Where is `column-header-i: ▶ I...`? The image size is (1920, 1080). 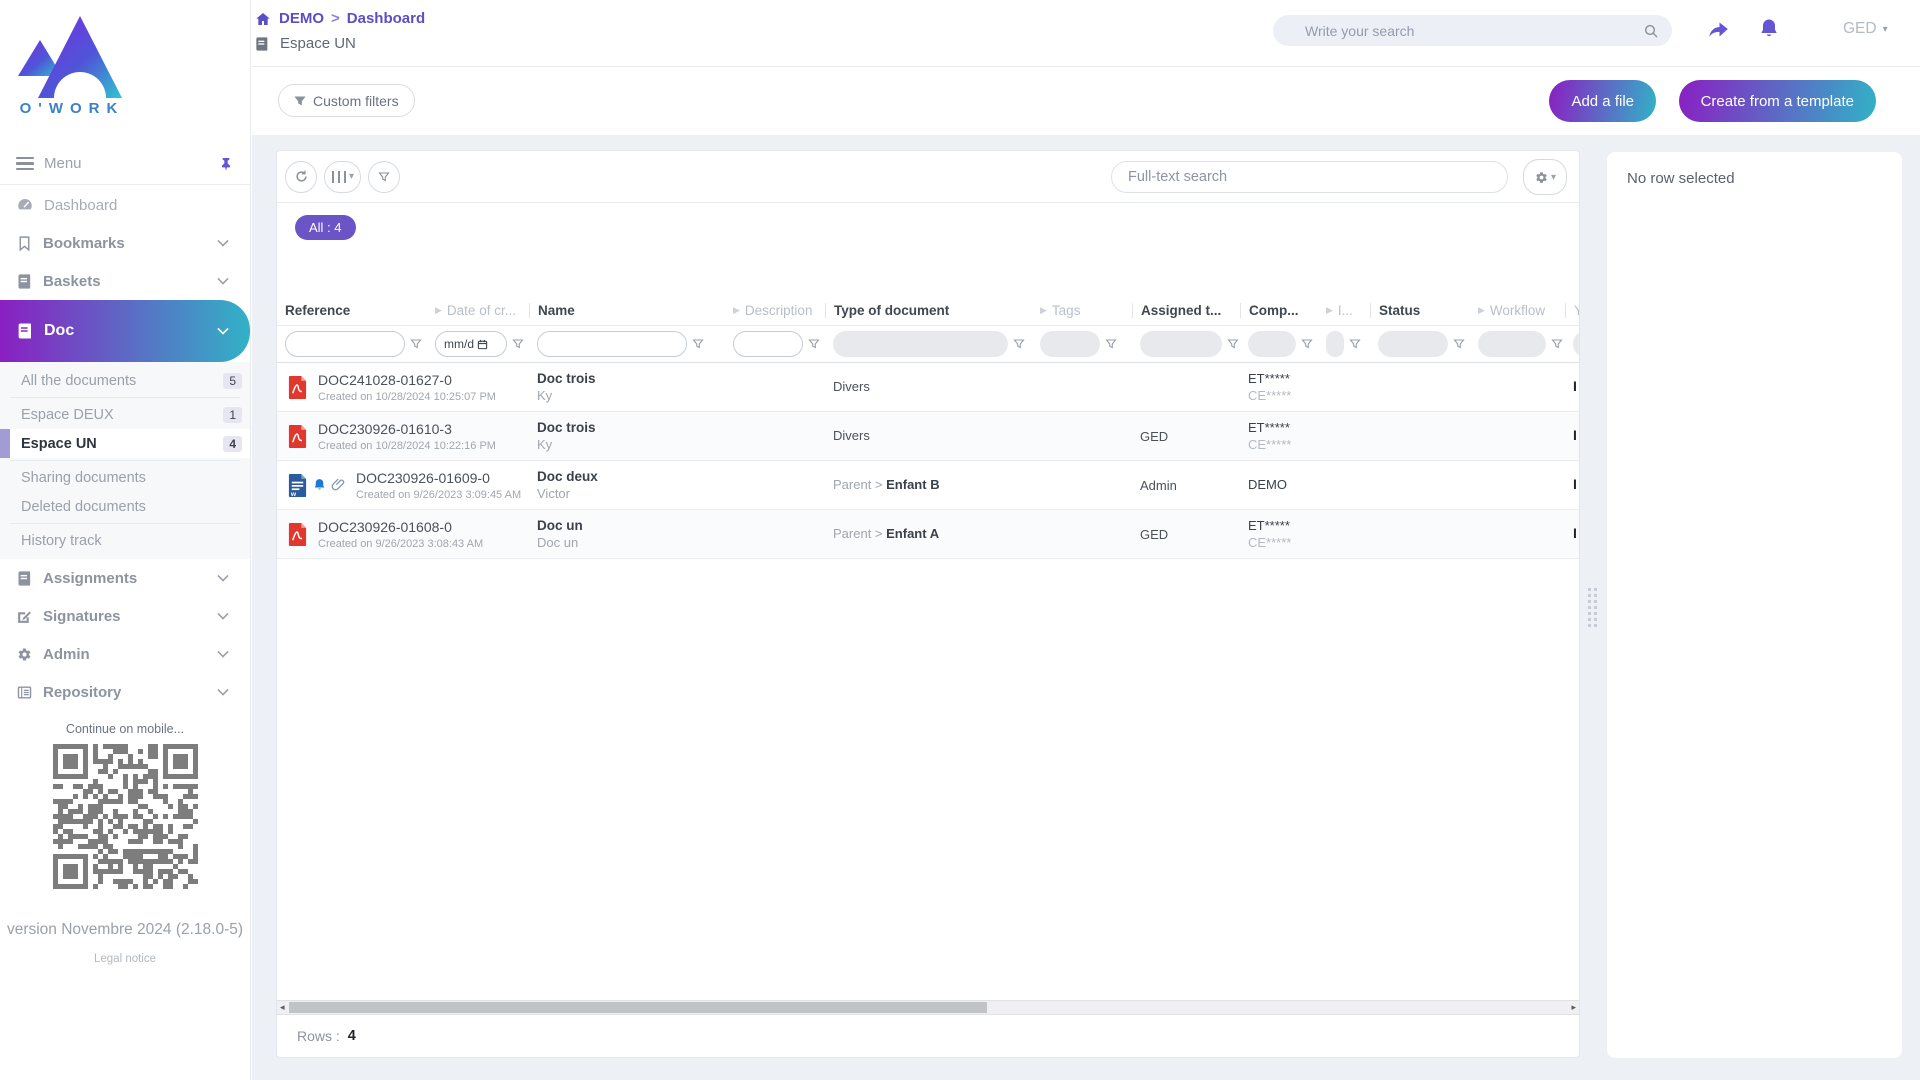 column-header-i: ▶ I... is located at coordinates (1344, 310).